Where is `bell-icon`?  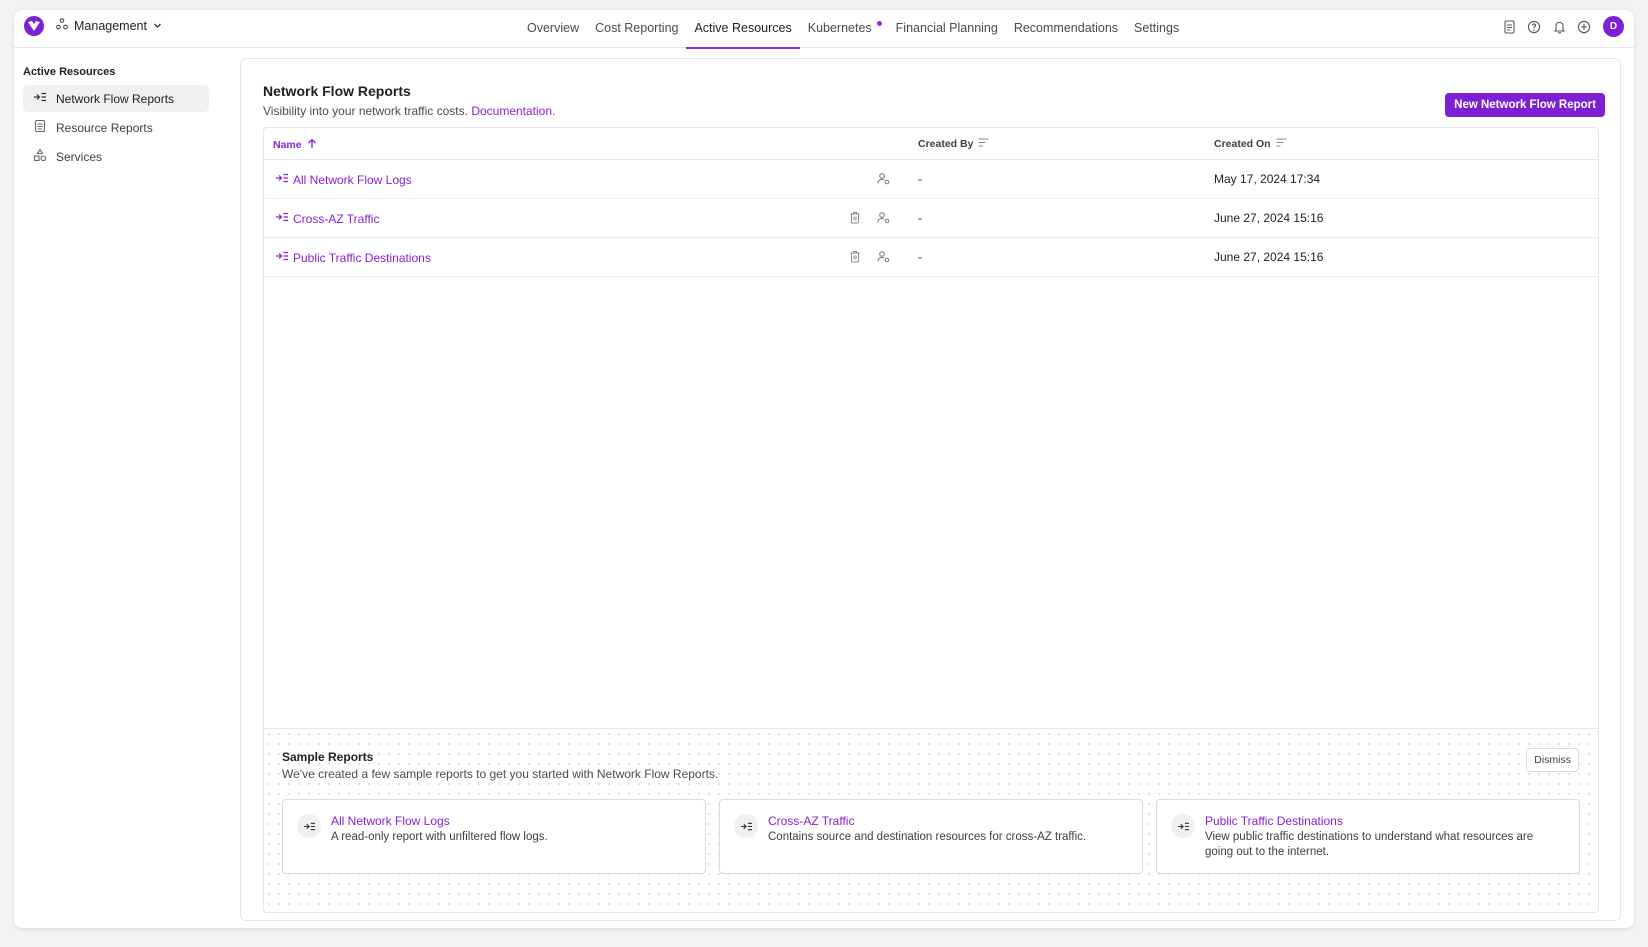
bell-icon is located at coordinates (1559, 27).